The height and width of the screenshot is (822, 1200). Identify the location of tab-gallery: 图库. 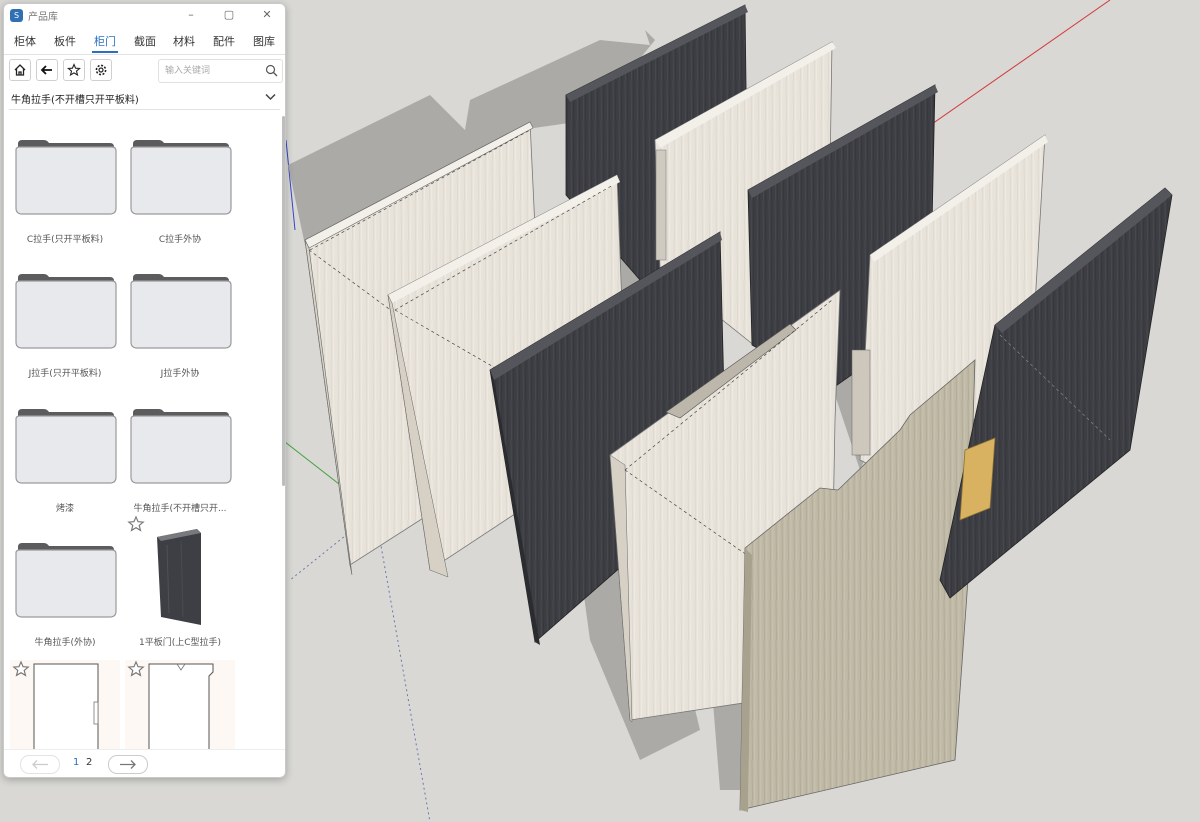
(264, 41).